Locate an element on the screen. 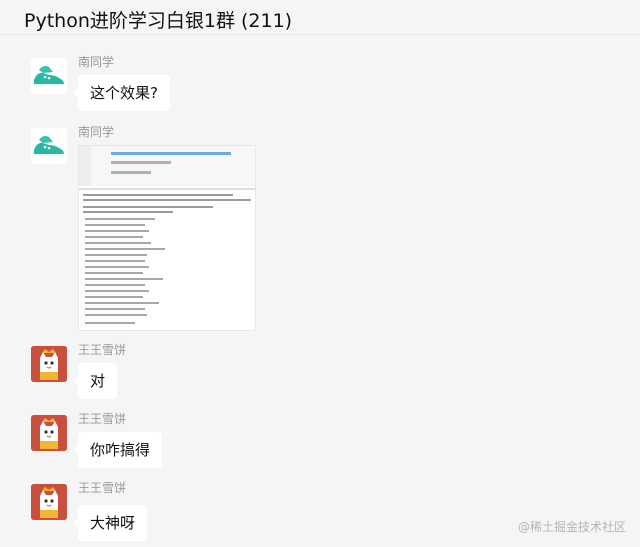 The image size is (640, 547). message-bubble: 你咋搞得 is located at coordinates (117, 450).